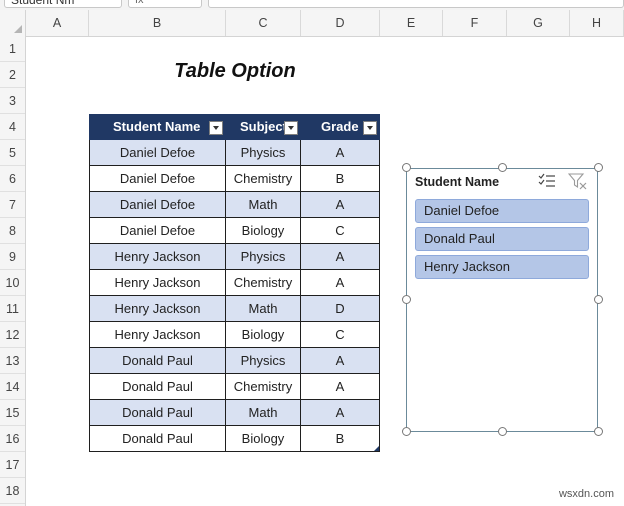 The width and height of the screenshot is (624, 506). I want to click on resize-handle-top, so click(502, 167).